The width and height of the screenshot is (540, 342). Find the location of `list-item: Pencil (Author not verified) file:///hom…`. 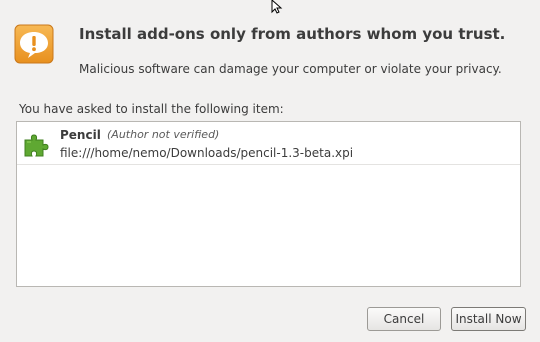

list-item: Pencil (Author not verified) file:///hom… is located at coordinates (268, 143).